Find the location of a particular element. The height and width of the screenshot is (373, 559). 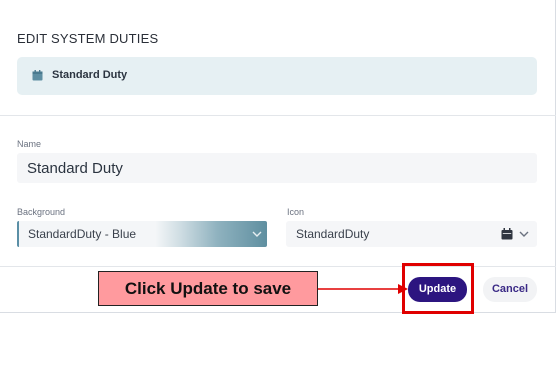

background-select-value: StandardDuty - Blue is located at coordinates (82, 234).